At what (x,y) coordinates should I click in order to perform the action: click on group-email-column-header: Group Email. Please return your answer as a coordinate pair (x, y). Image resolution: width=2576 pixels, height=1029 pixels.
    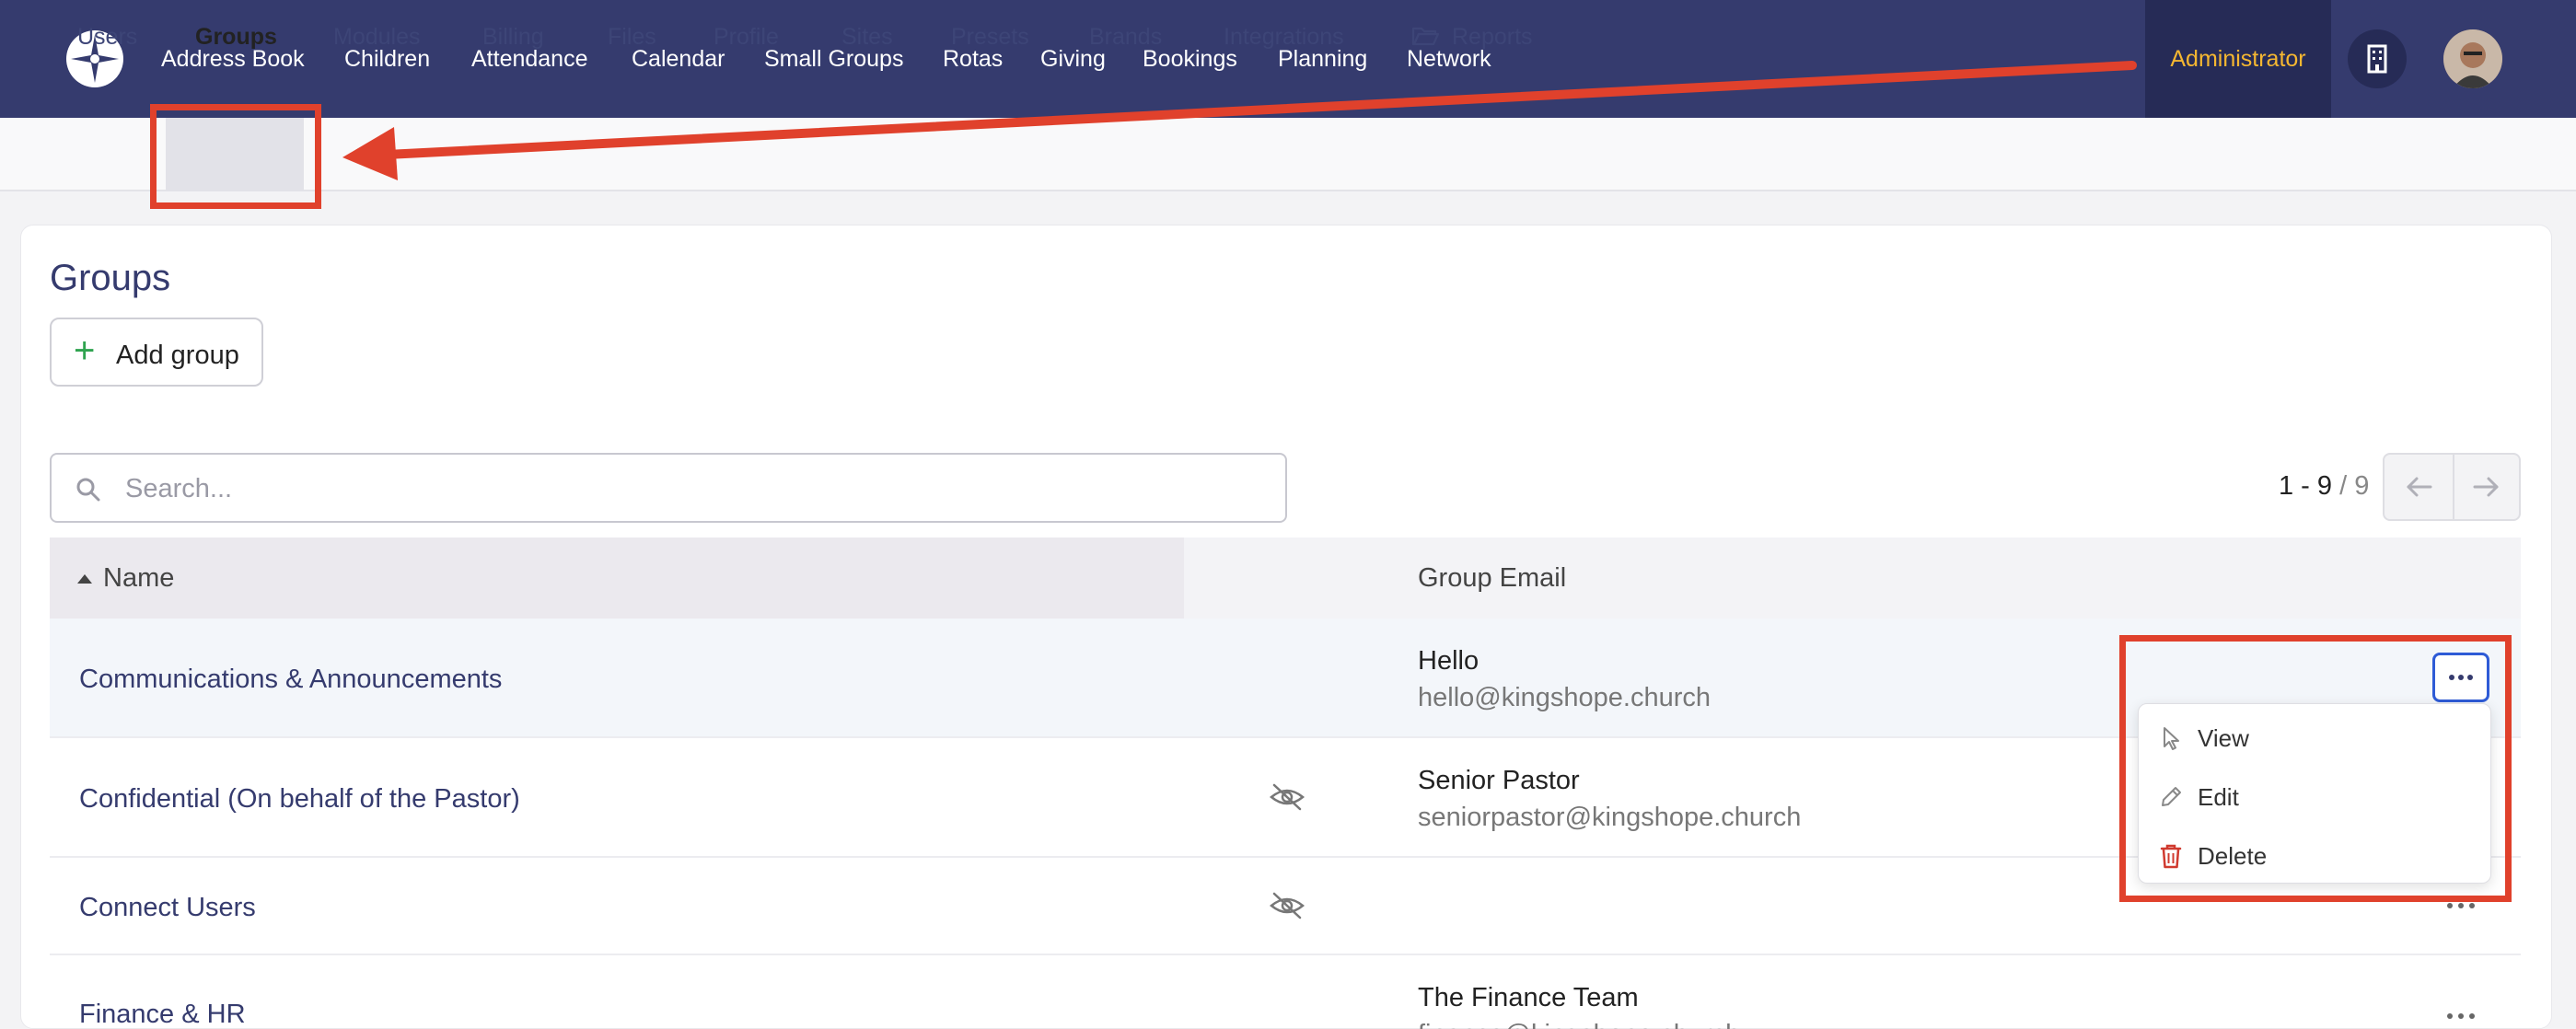
    Looking at the image, I should click on (1492, 578).